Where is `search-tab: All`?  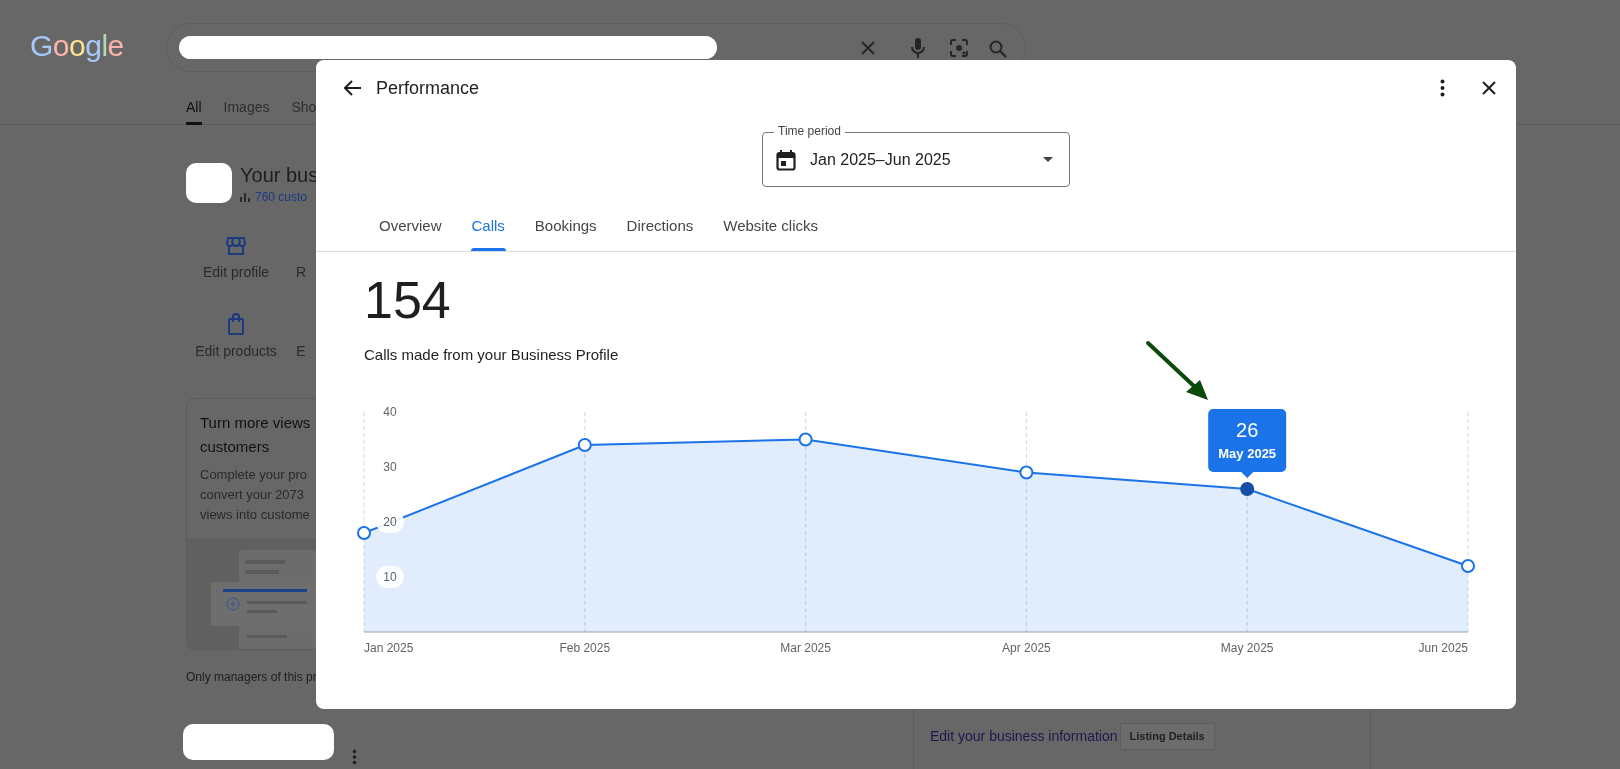 search-tab: All is located at coordinates (194, 107).